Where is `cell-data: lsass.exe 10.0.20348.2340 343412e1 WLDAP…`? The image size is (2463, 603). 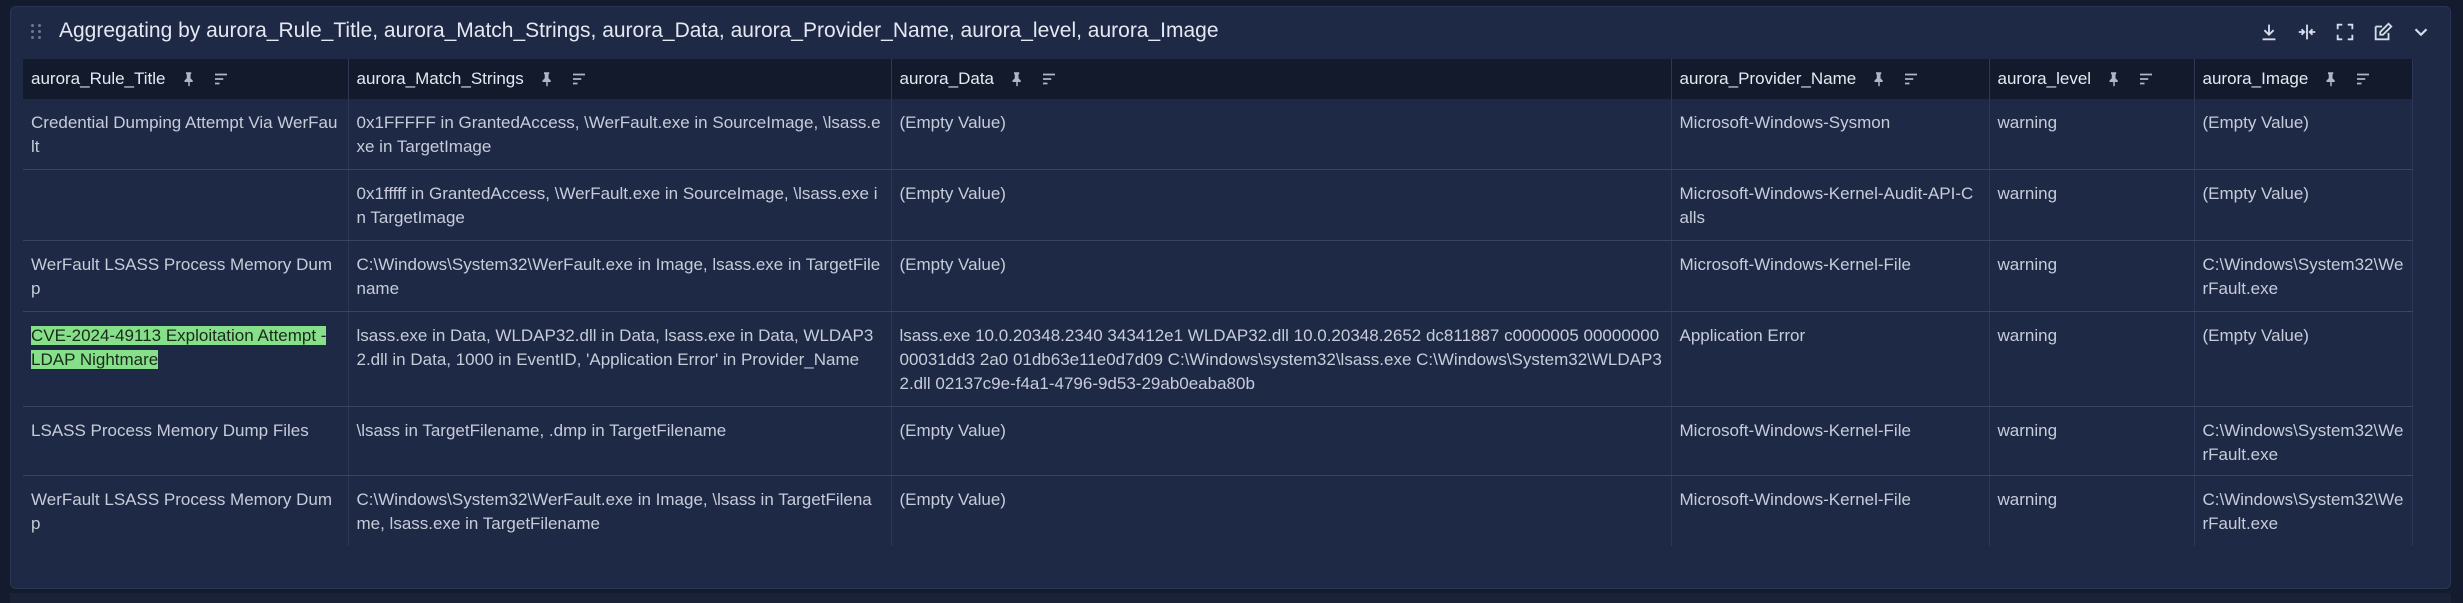
cell-data: lsass.exe 10.0.20348.2340 343412e1 WLDAP… is located at coordinates (1281, 359).